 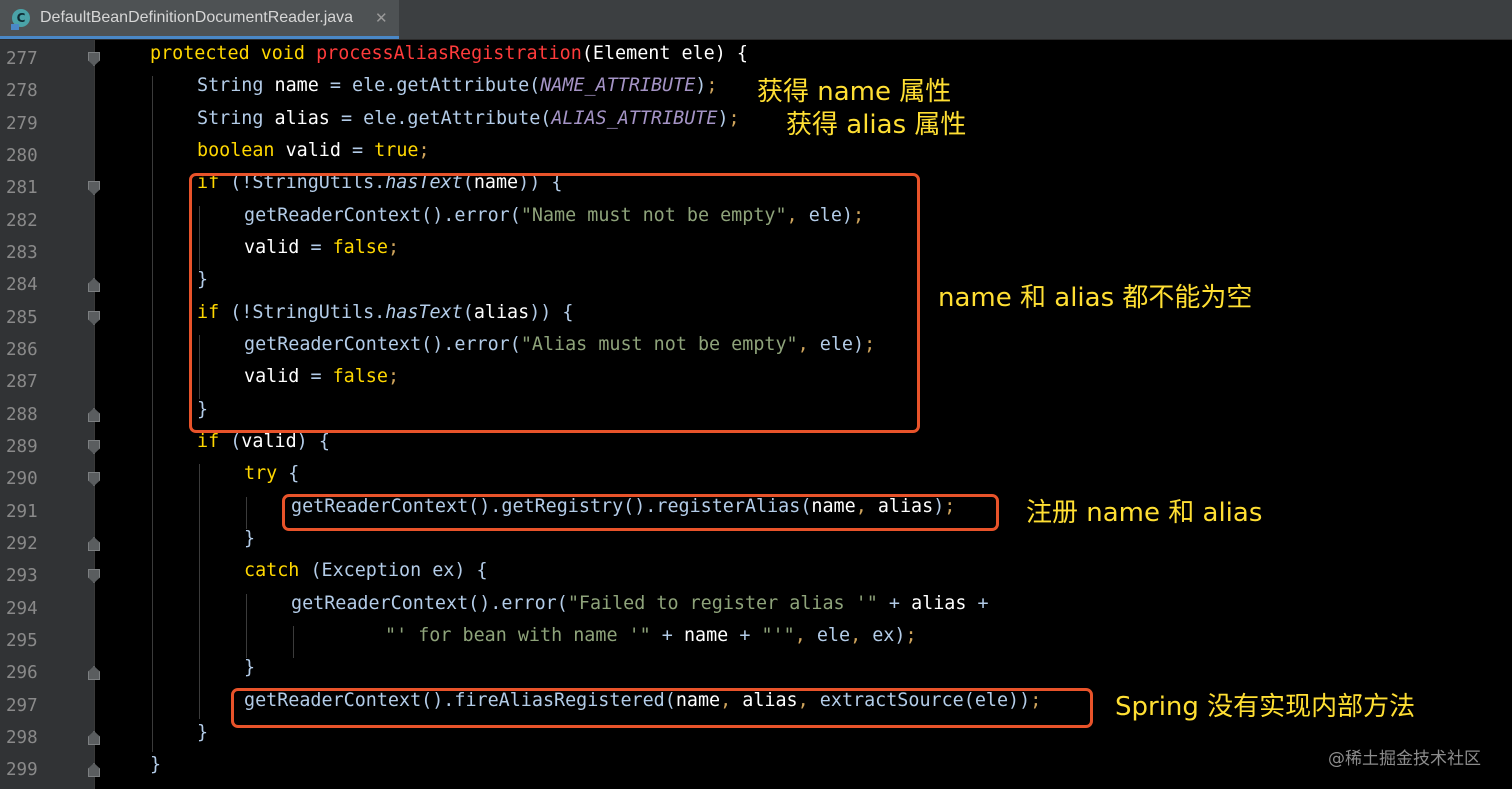 I want to click on line-number: 280, so click(x=22, y=156).